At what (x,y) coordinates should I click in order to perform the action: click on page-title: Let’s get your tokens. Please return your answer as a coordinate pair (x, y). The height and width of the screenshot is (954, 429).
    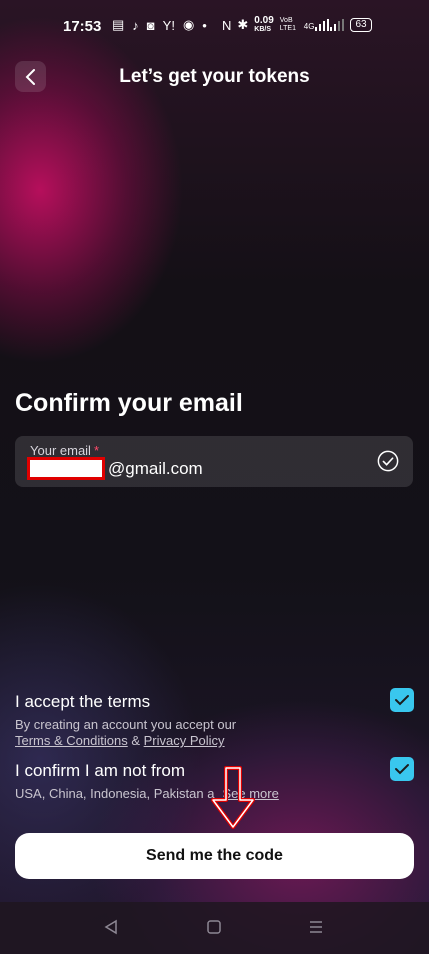
    Looking at the image, I should click on (214, 76).